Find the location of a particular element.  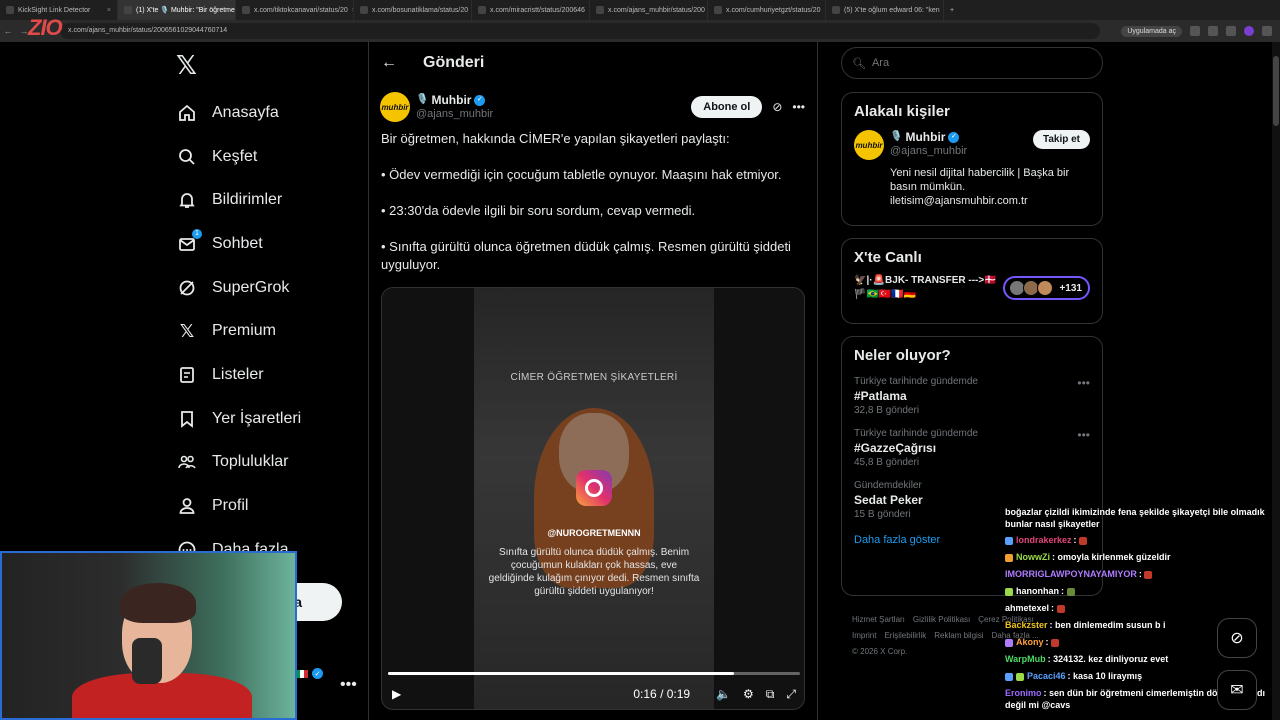

browser-tab: x.com/ajans_muhbir/status/200× is located at coordinates (649, 10).